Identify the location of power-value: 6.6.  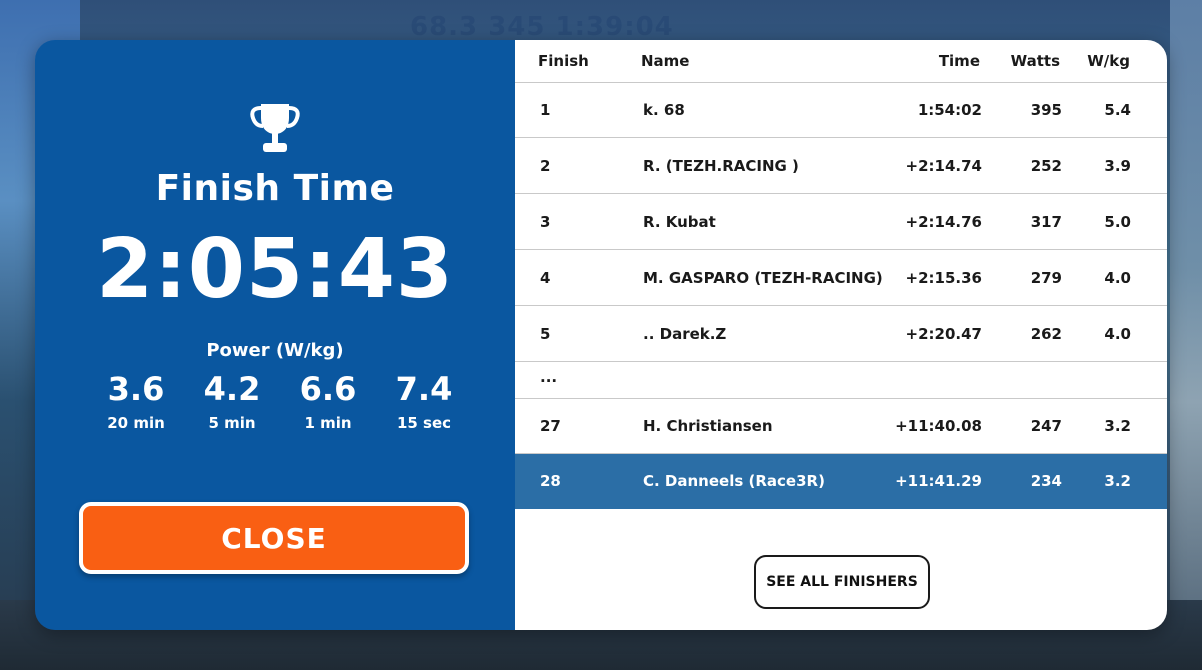
(328, 389).